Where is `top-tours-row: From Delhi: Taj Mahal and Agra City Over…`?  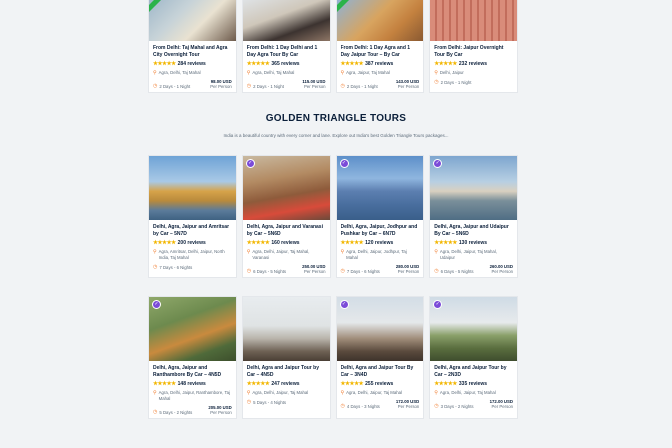
top-tours-row: From Delhi: Taj Mahal and Agra City Over… is located at coordinates (333, 46).